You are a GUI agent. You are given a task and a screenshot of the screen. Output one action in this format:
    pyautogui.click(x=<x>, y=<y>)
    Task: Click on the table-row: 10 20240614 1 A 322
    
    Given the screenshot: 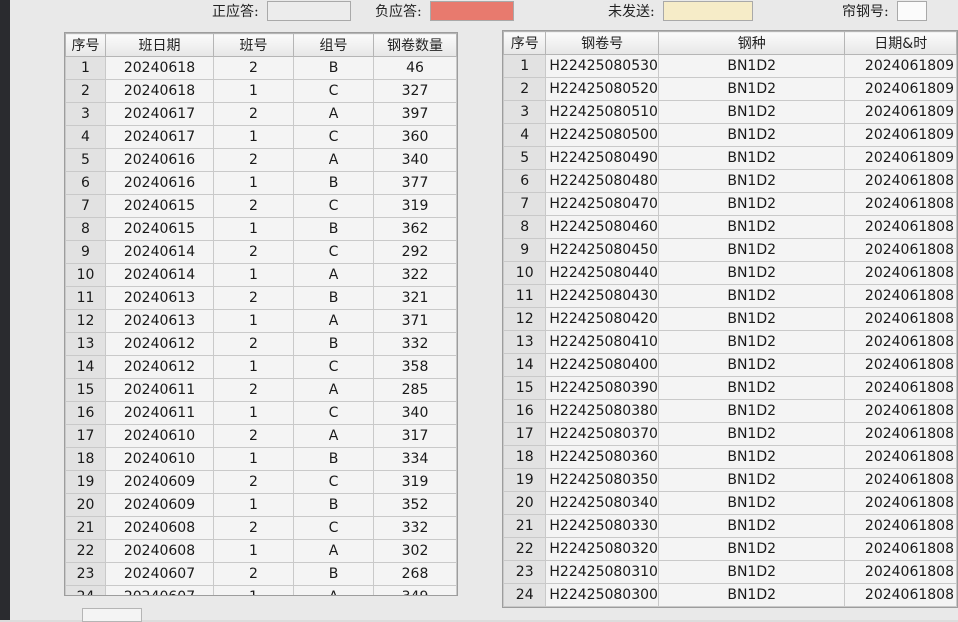 What is the action you would take?
    pyautogui.click(x=261, y=275)
    